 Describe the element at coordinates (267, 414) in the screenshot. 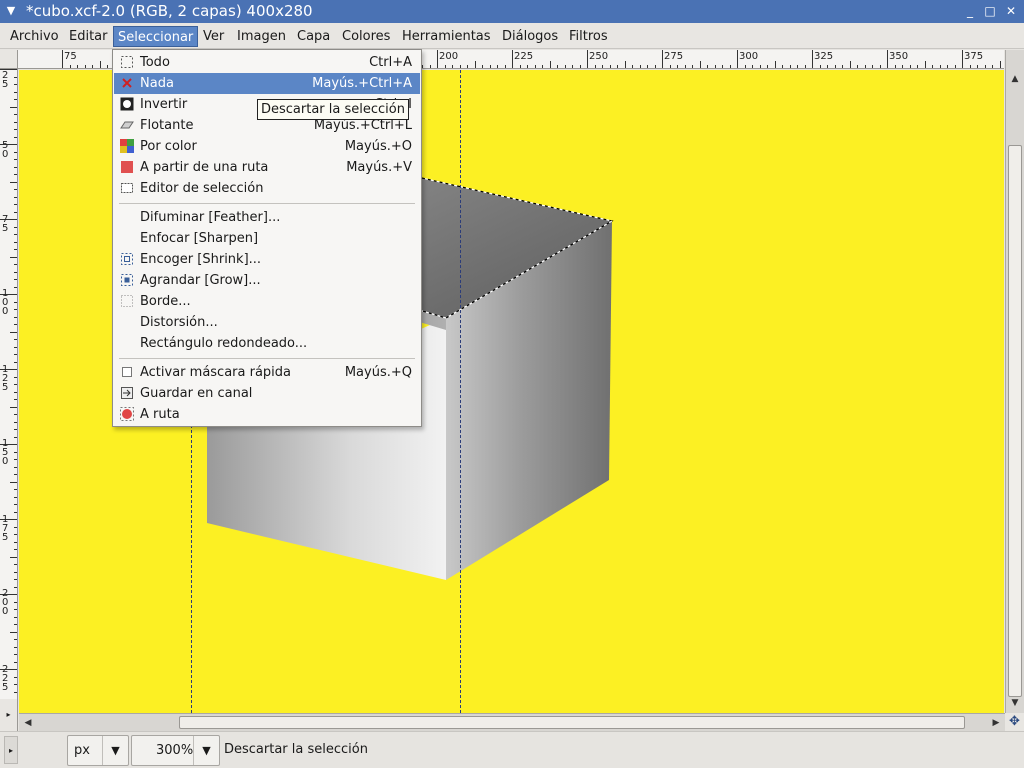

I see `menu-item-a-ruta: A ruta` at that location.